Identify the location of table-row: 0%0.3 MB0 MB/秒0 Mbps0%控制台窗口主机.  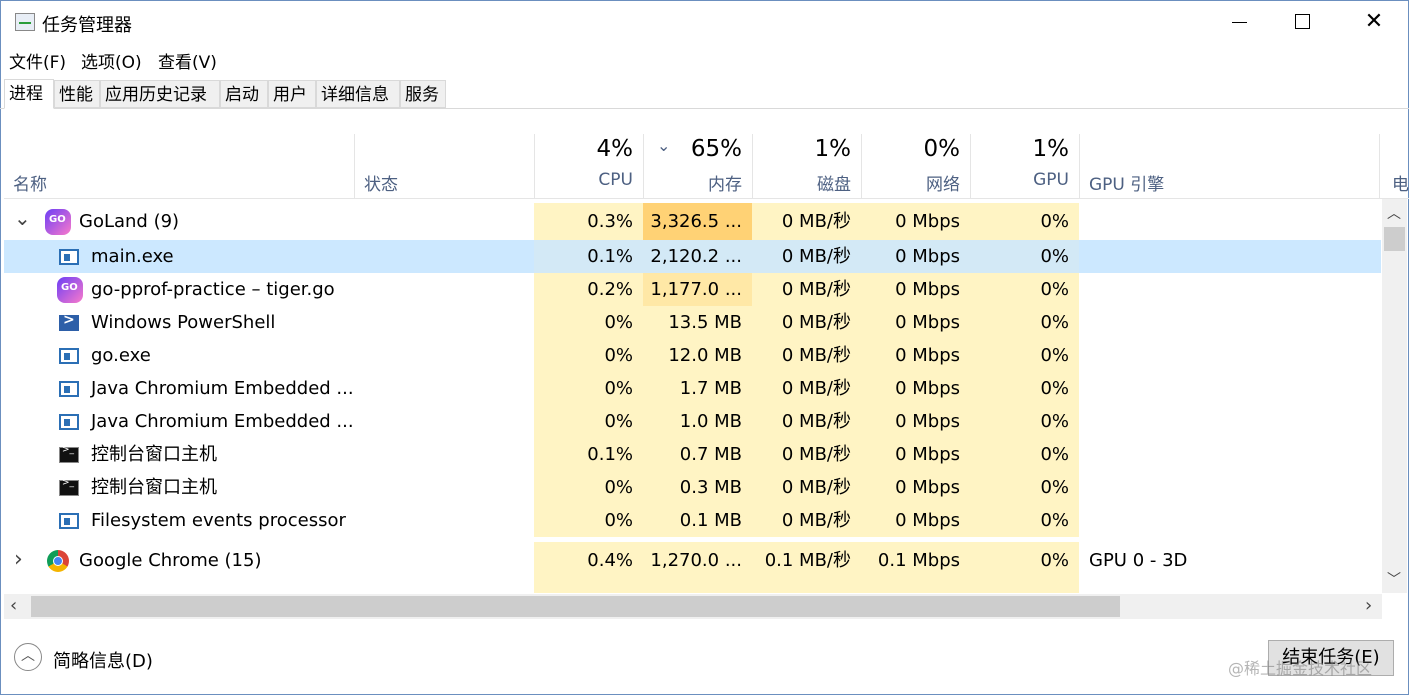
(692, 487).